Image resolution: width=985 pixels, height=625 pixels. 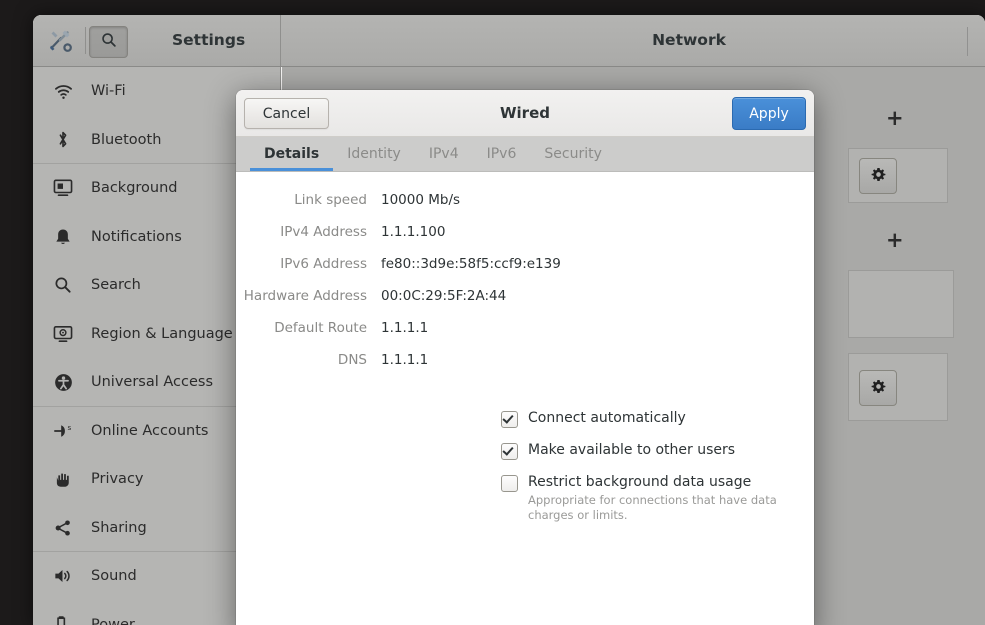 I want to click on detail-row-default-route: Default Route 1.1.1.1, so click(x=525, y=336).